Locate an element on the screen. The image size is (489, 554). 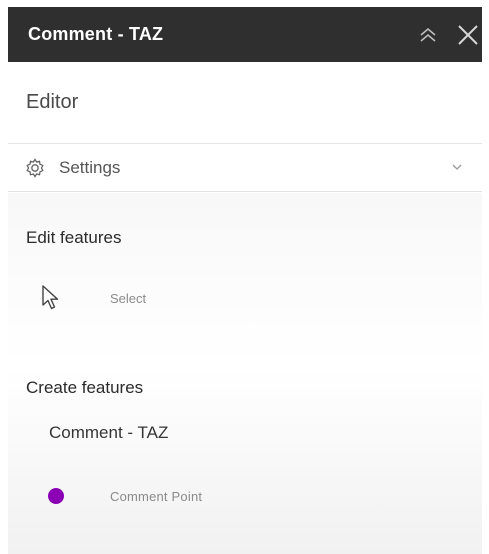
collapse-button is located at coordinates (428, 35).